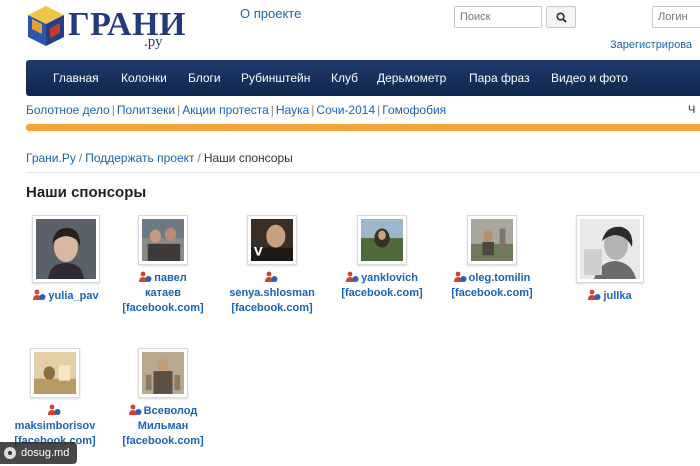 The image size is (700, 466). I want to click on sponsor-card: yulia_pav, so click(66, 259).